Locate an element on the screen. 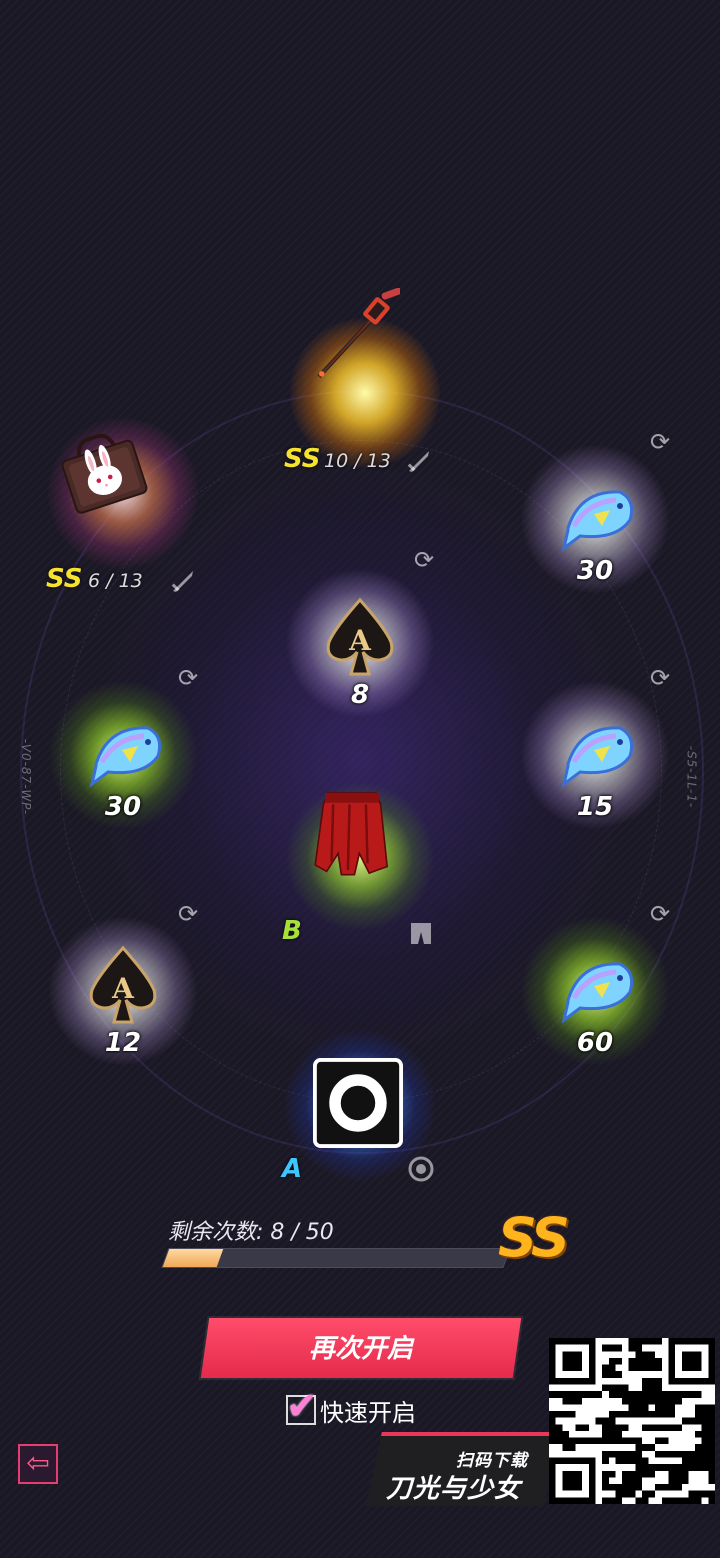  slot-center is located at coordinates (360, 857).